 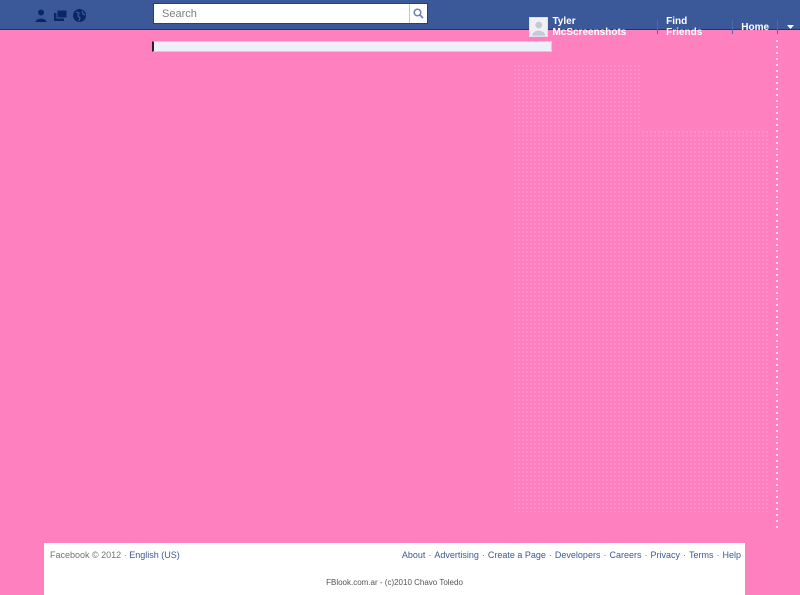 I want to click on language-link: English (US), so click(x=154, y=555).